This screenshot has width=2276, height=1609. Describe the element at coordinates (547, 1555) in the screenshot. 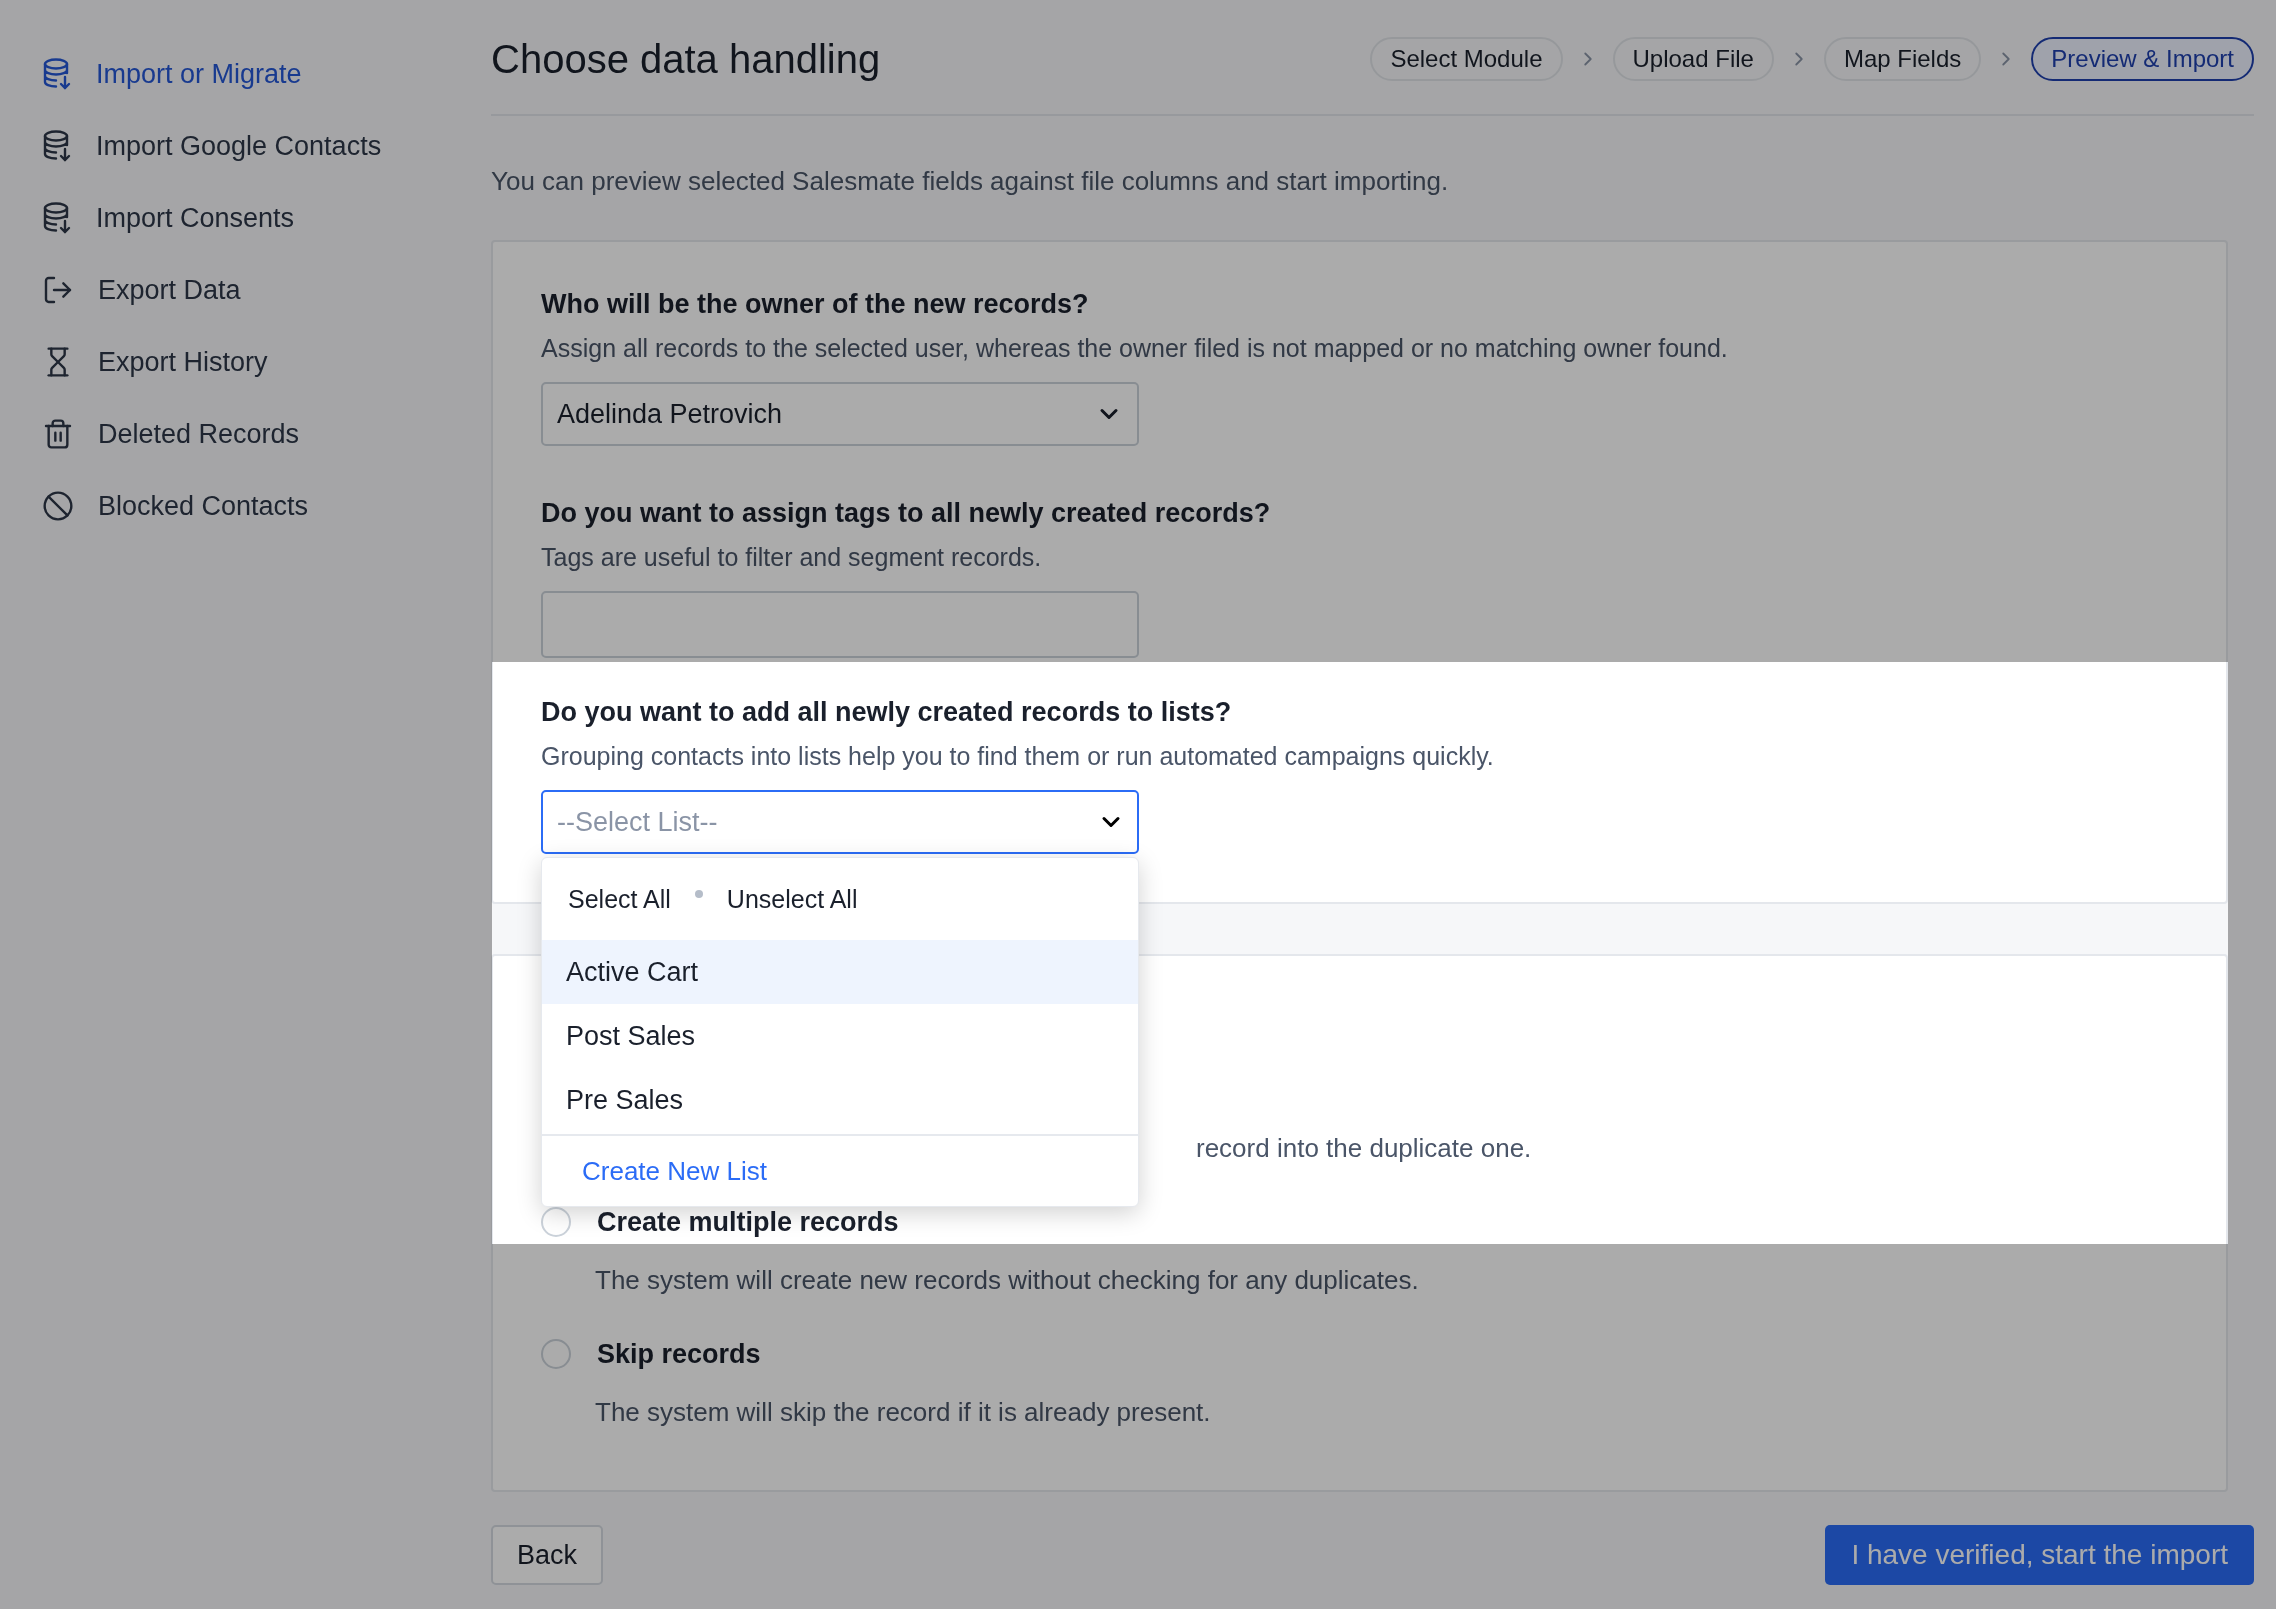

I see `back-button: Back` at that location.